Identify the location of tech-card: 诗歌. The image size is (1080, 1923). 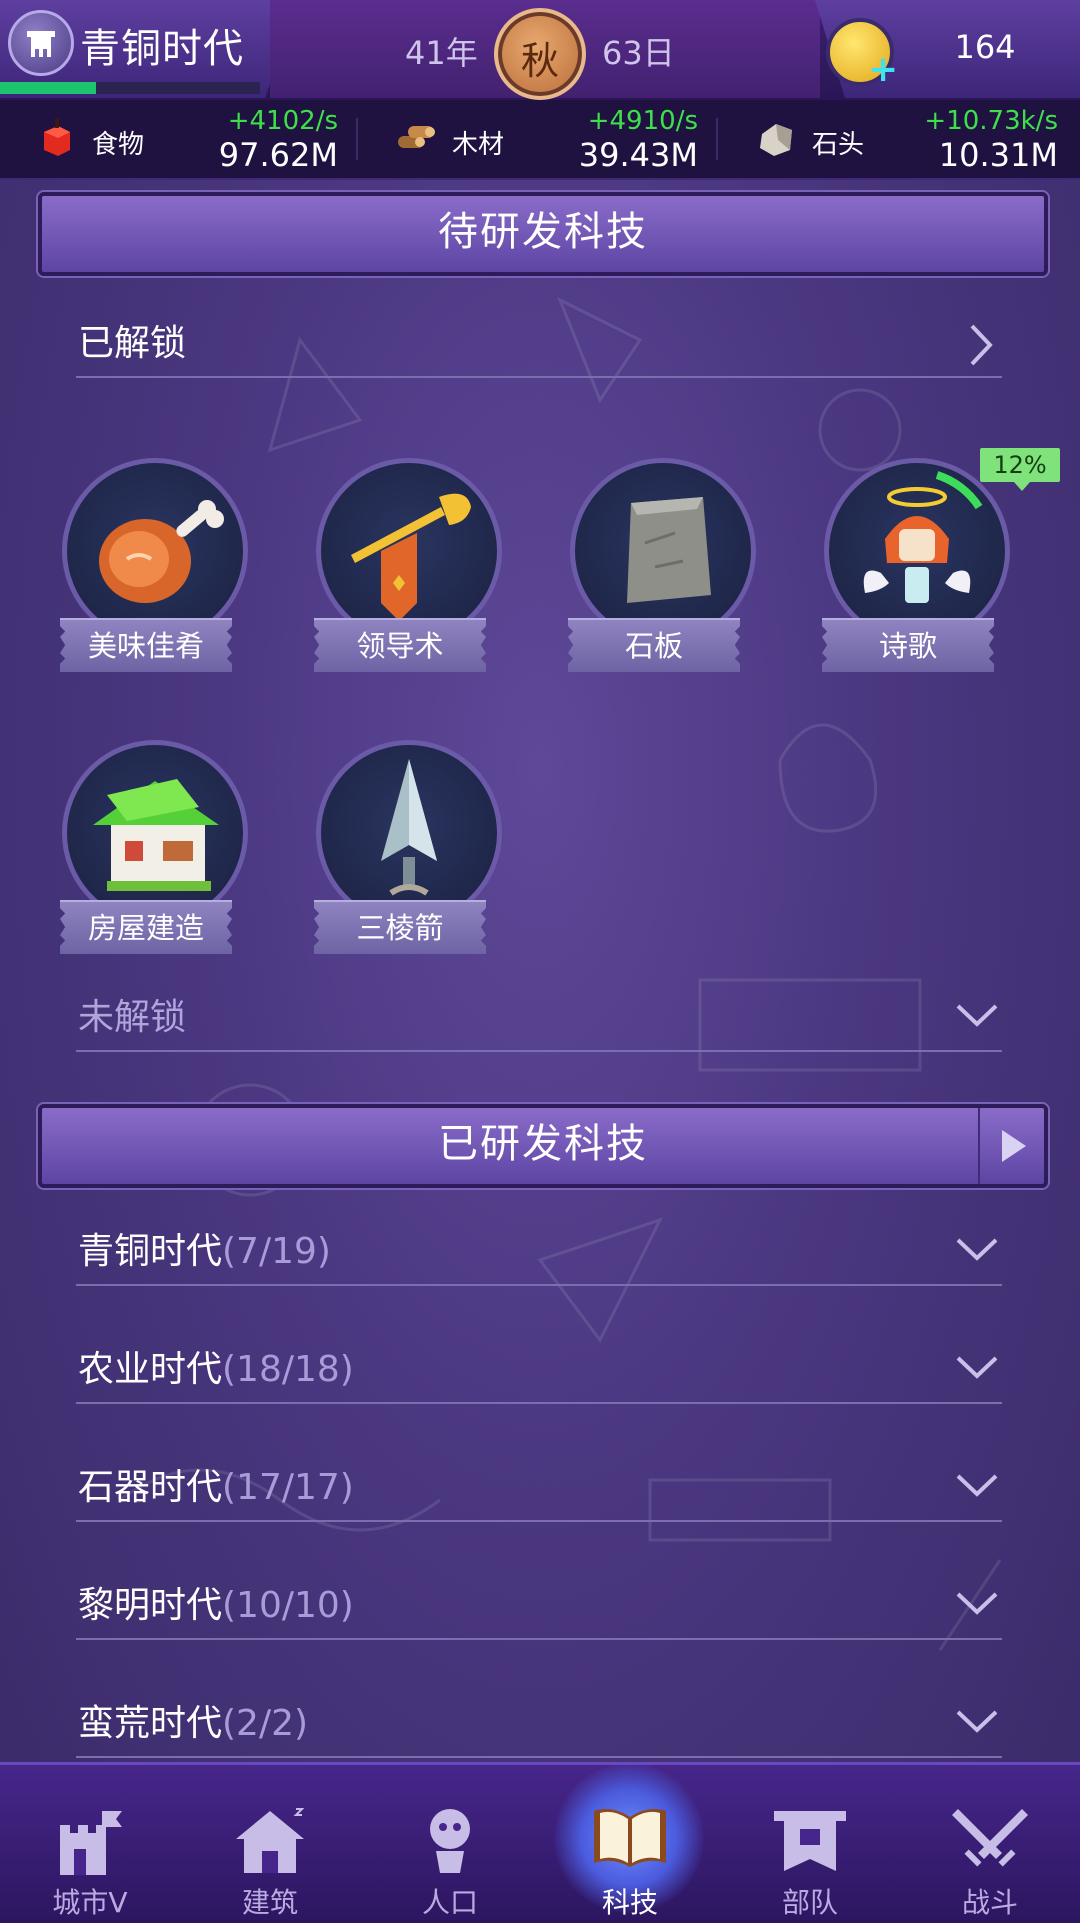
(912, 573).